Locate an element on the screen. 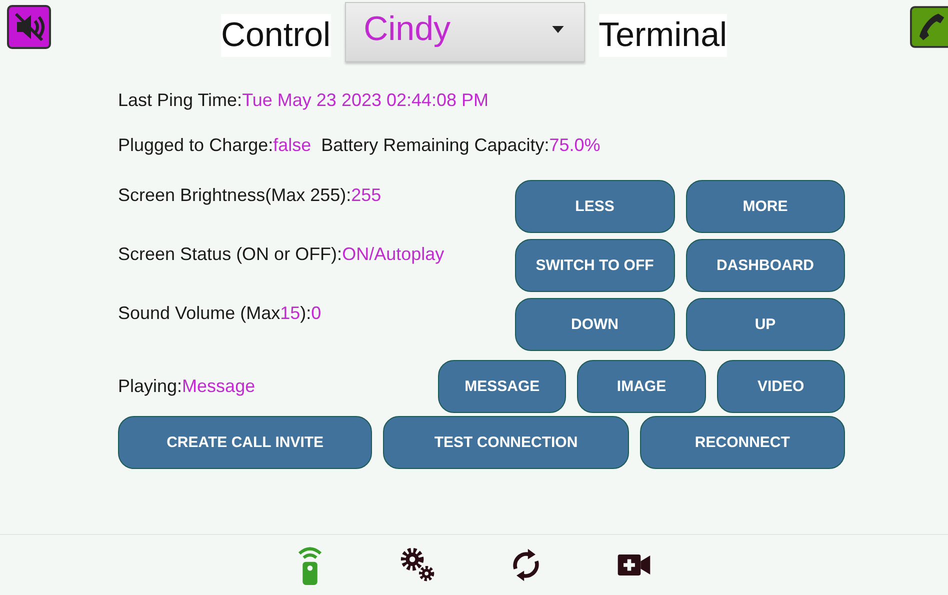 The image size is (948, 595). status-label: Sound Volume (Max is located at coordinates (199, 313).